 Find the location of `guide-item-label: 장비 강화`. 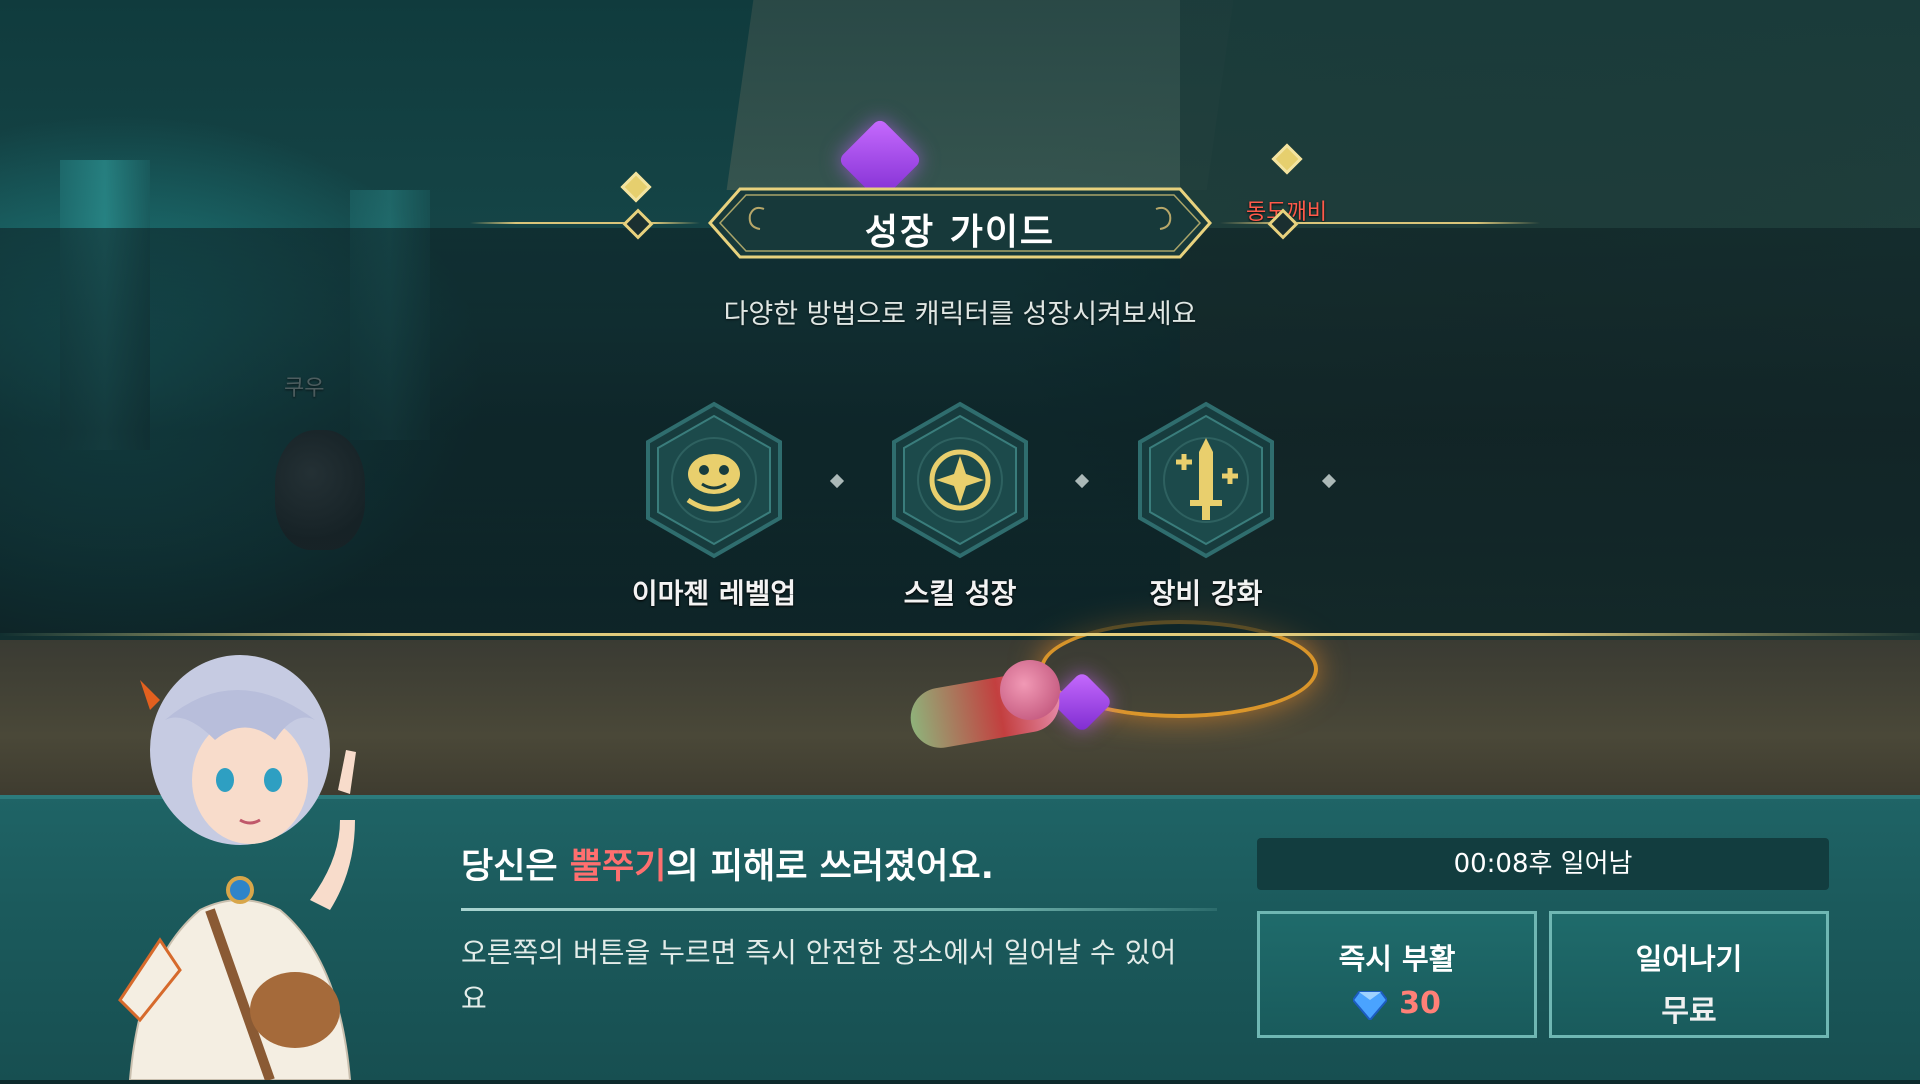

guide-item-label: 장비 강화 is located at coordinates (1206, 593).